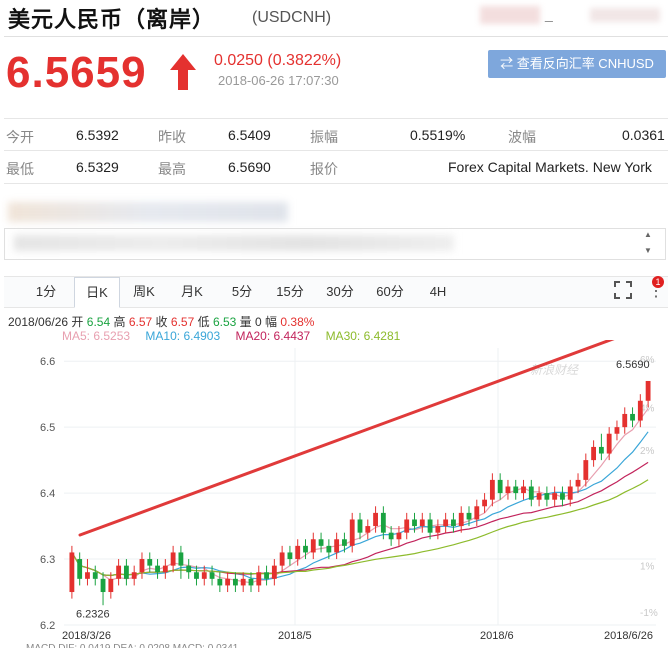  What do you see at coordinates (47, 626) in the screenshot?
I see `y-tick-label: 6.2` at bounding box center [47, 626].